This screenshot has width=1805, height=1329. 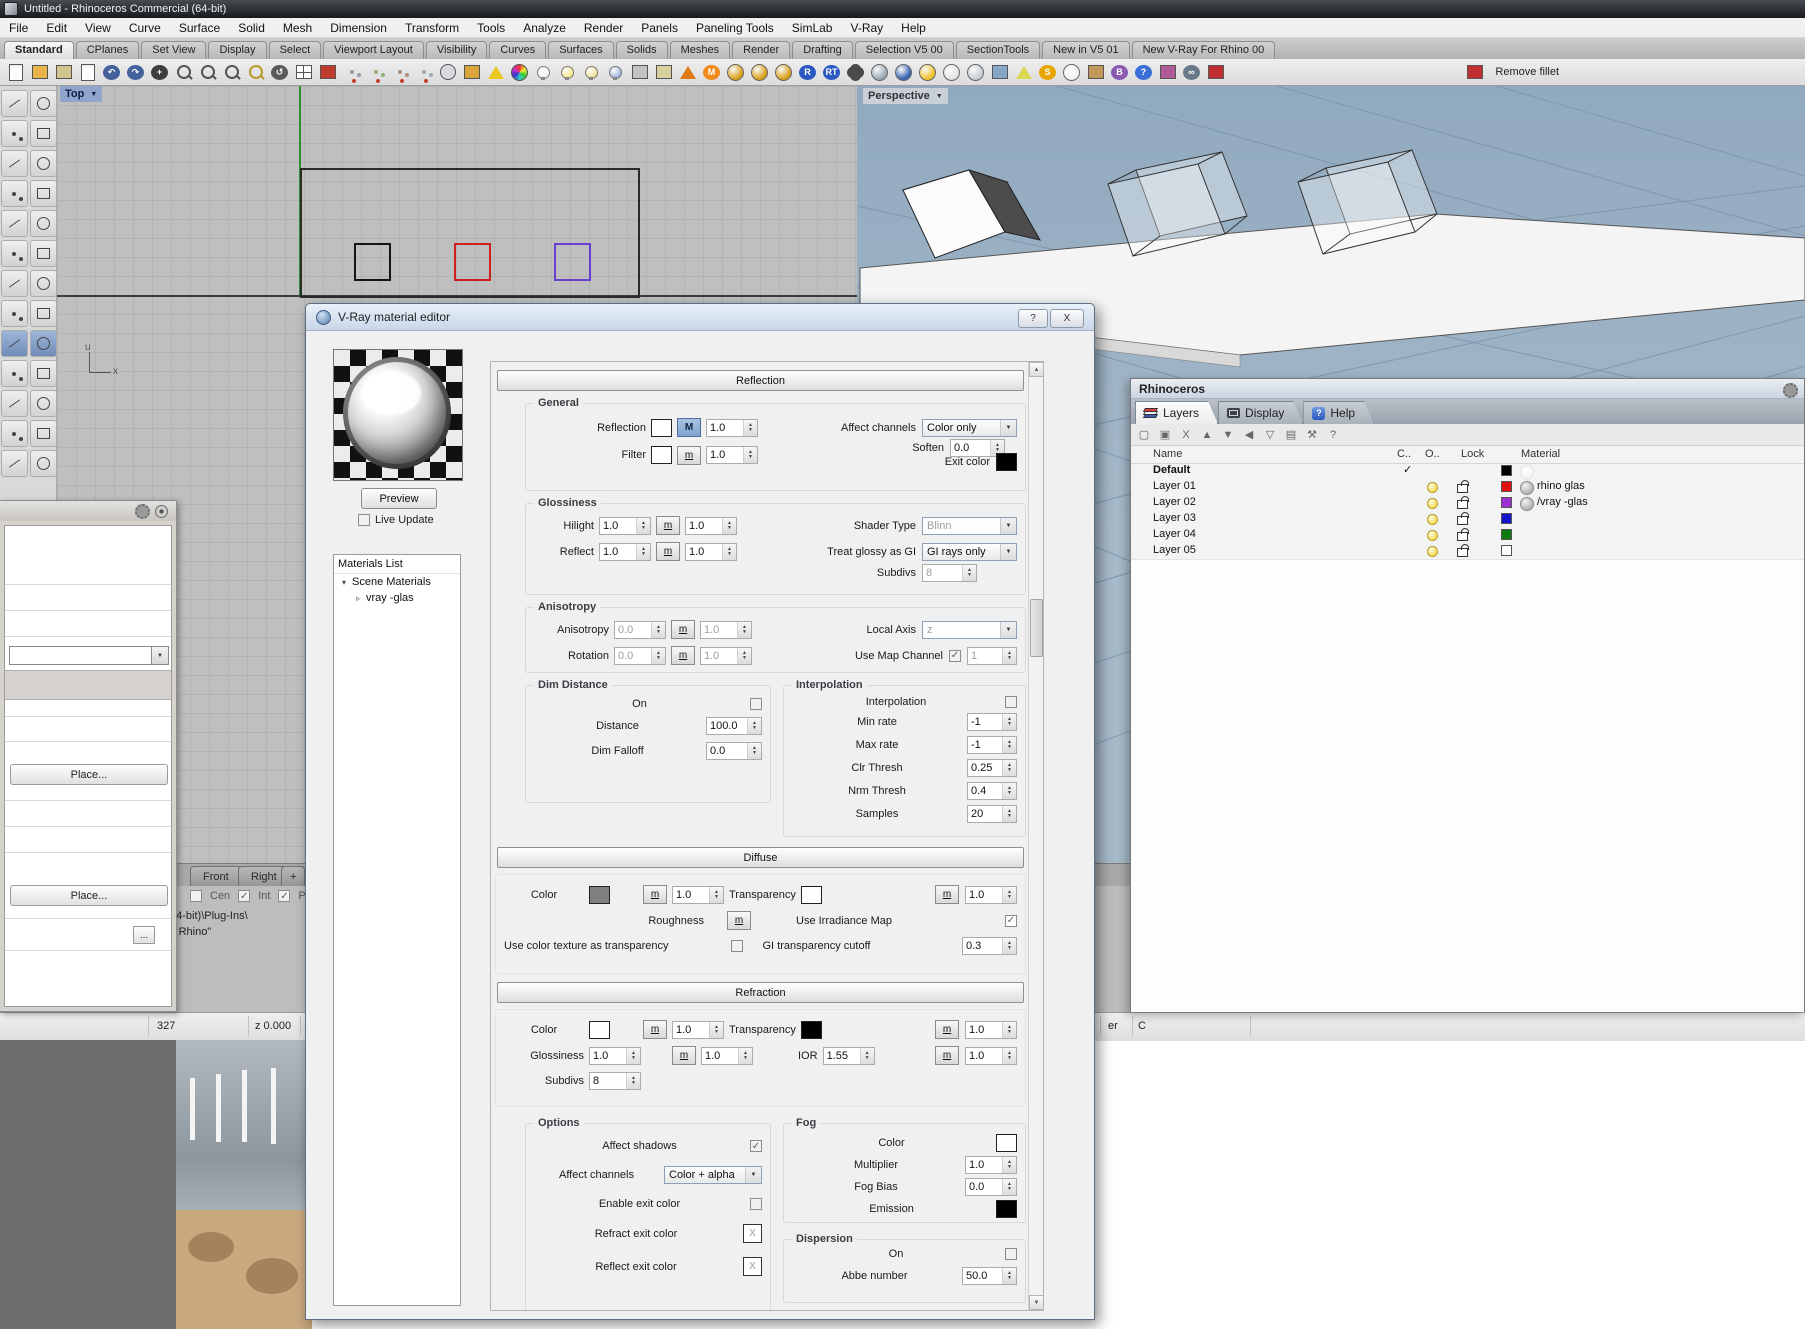 I want to click on dispersion-on-checkbox, so click(x=1011, y=1254).